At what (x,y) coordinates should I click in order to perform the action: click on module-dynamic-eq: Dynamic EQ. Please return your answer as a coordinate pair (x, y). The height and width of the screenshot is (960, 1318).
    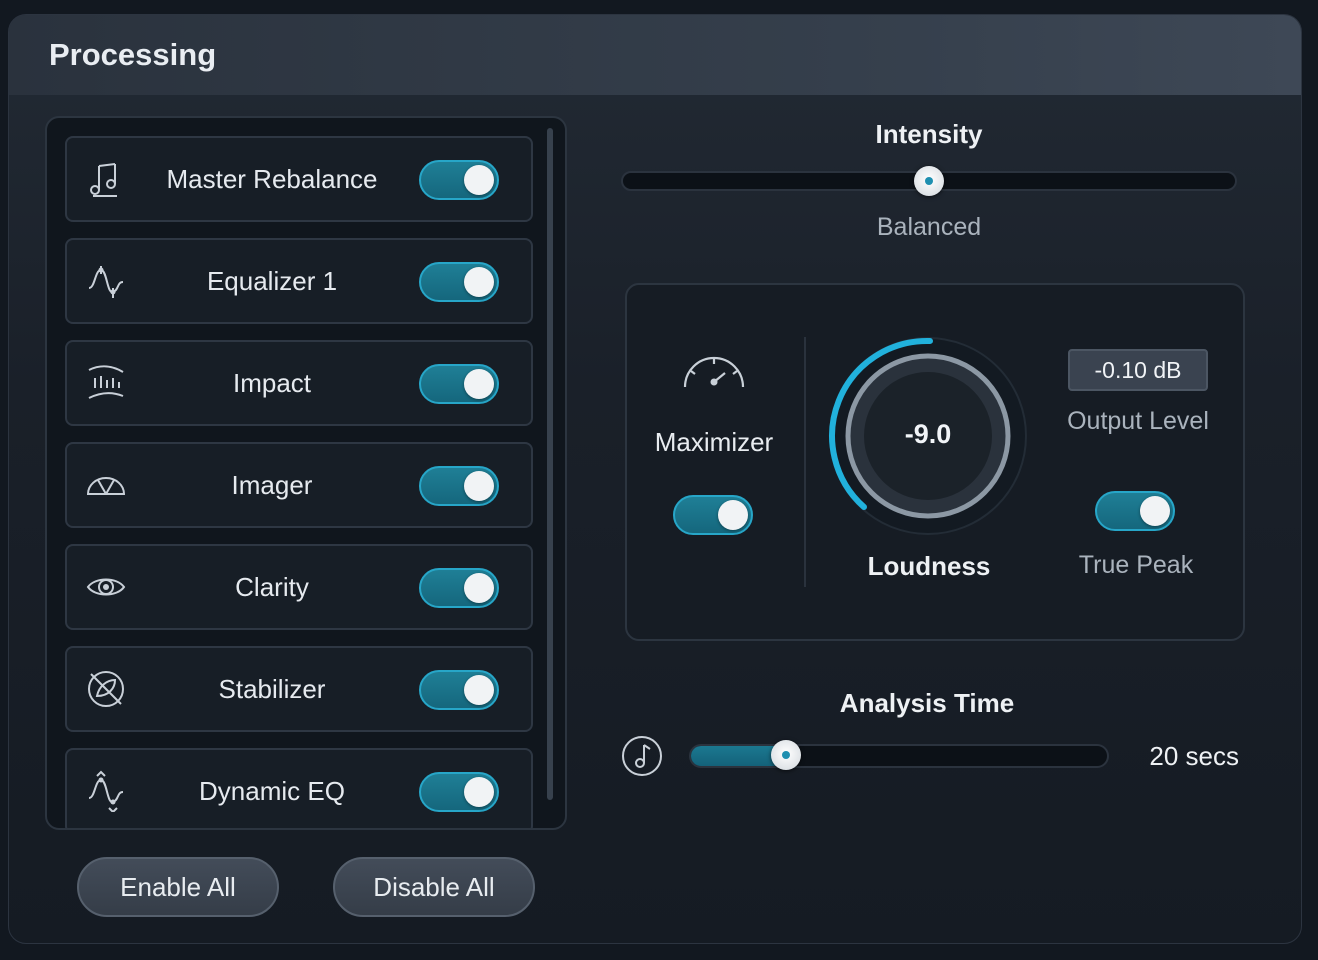
    Looking at the image, I should click on (299, 788).